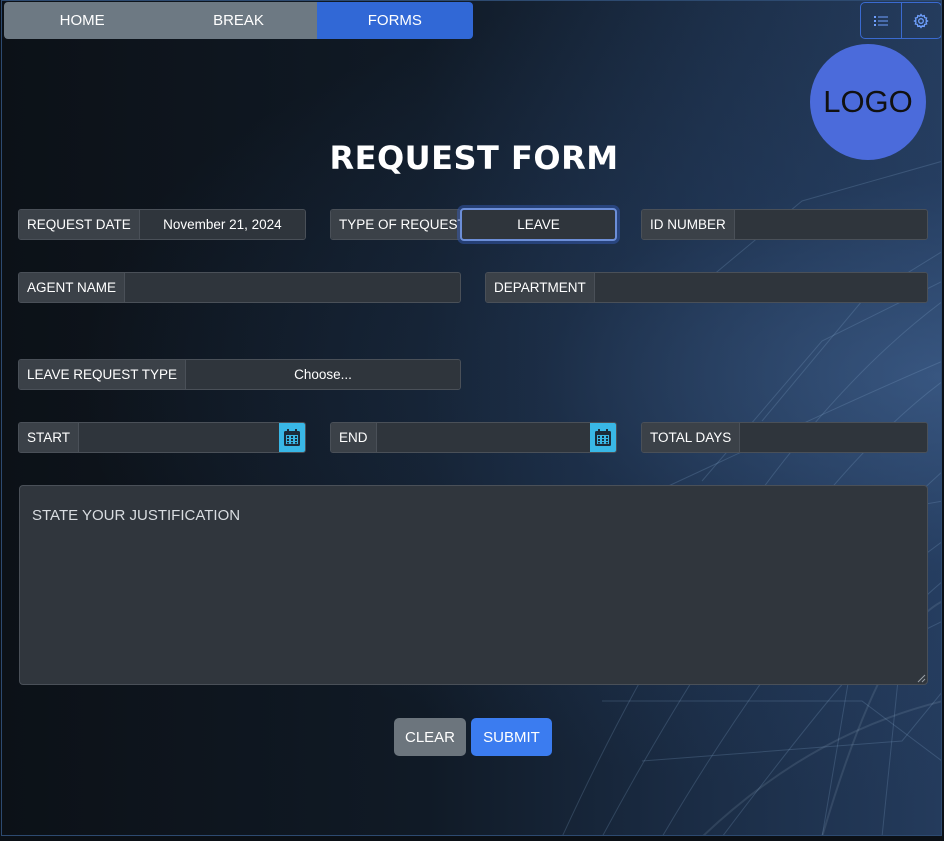  I want to click on justification-placeholder: STATE YOUR JUSTIFICATION, so click(136, 515).